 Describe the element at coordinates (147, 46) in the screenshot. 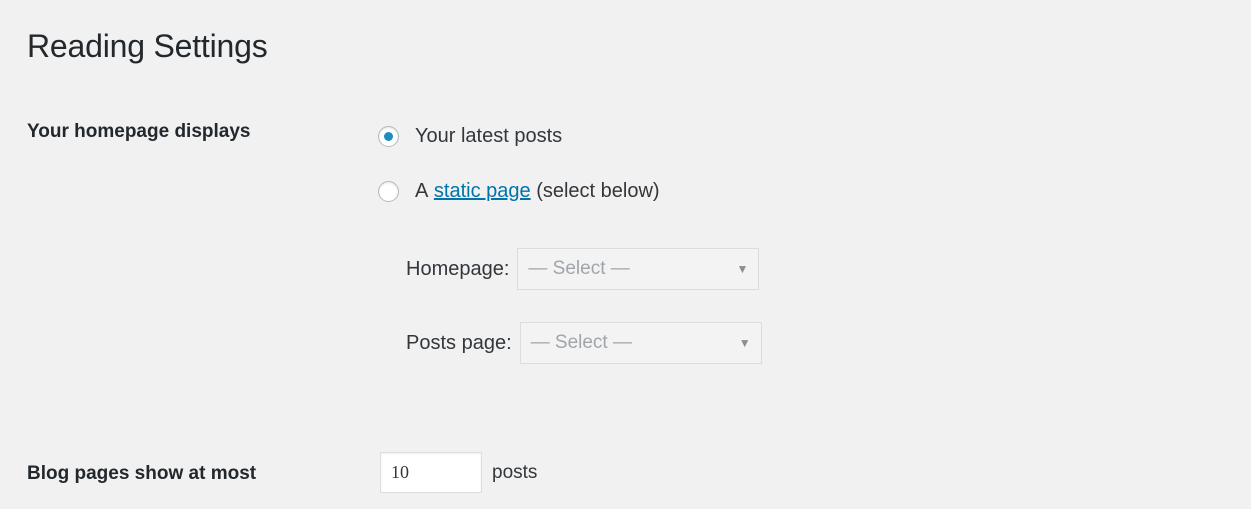

I see `page-title: Reading Settings` at that location.